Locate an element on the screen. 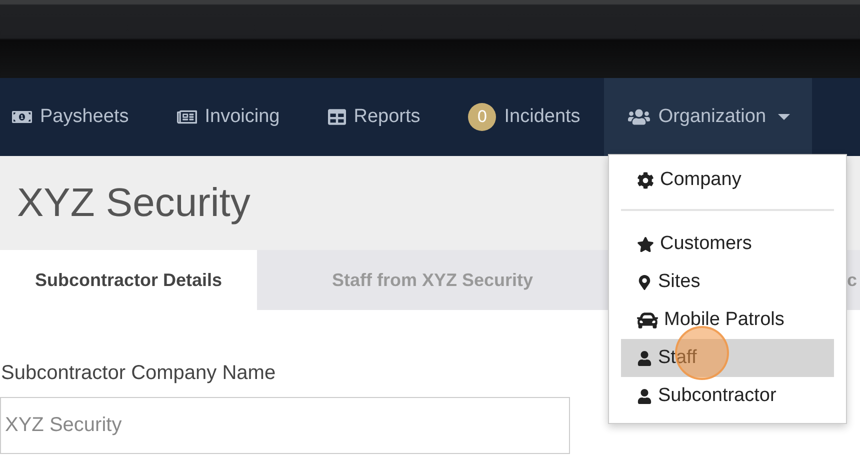 This screenshot has width=860, height=462. nav-item: 0 Incidents is located at coordinates (524, 117).